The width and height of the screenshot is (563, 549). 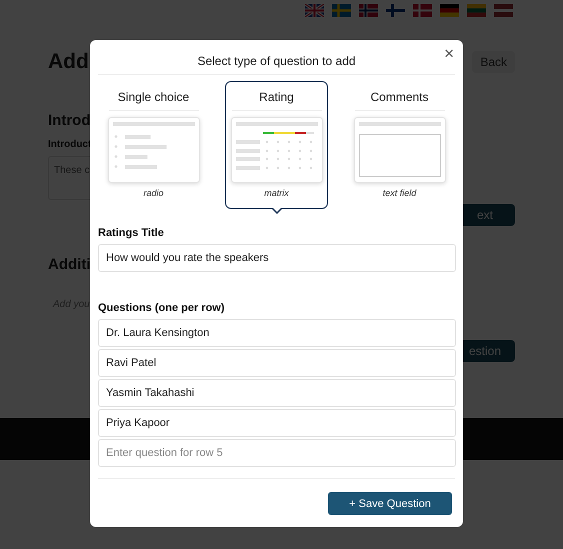 I want to click on pointer-icon, so click(x=277, y=211).